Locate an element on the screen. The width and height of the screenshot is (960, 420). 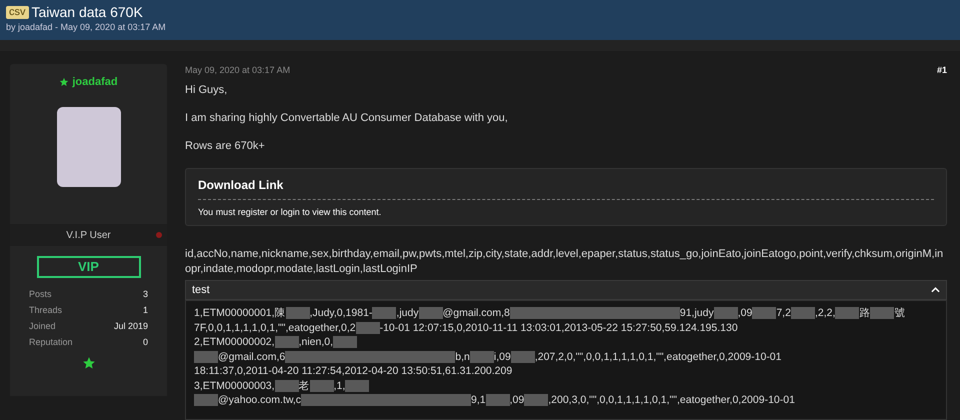
stat-label: Joined is located at coordinates (42, 326).